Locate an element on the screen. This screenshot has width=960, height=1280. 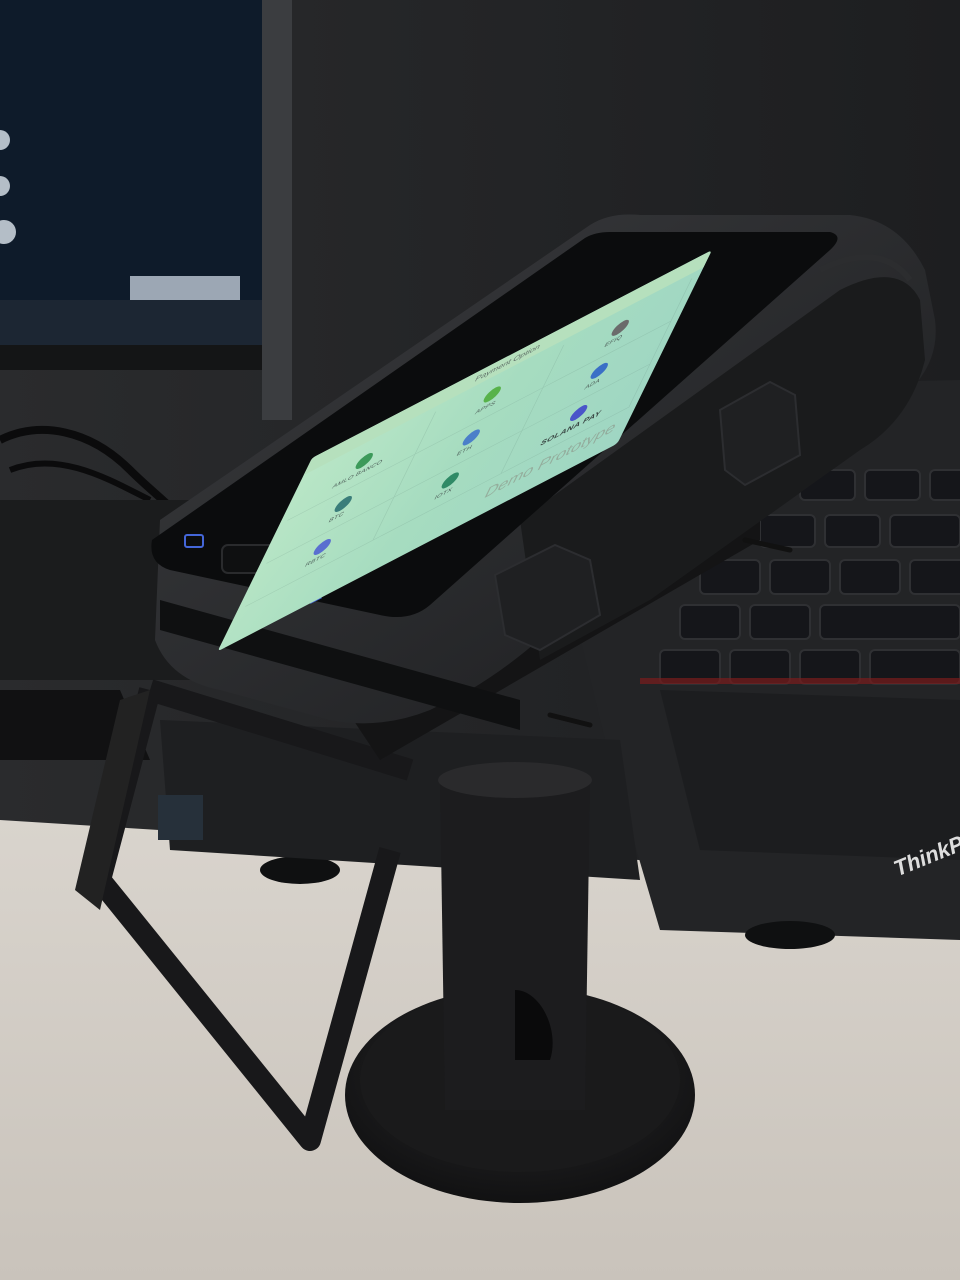
payment-option-label: ETH is located at coordinates (464, 451).